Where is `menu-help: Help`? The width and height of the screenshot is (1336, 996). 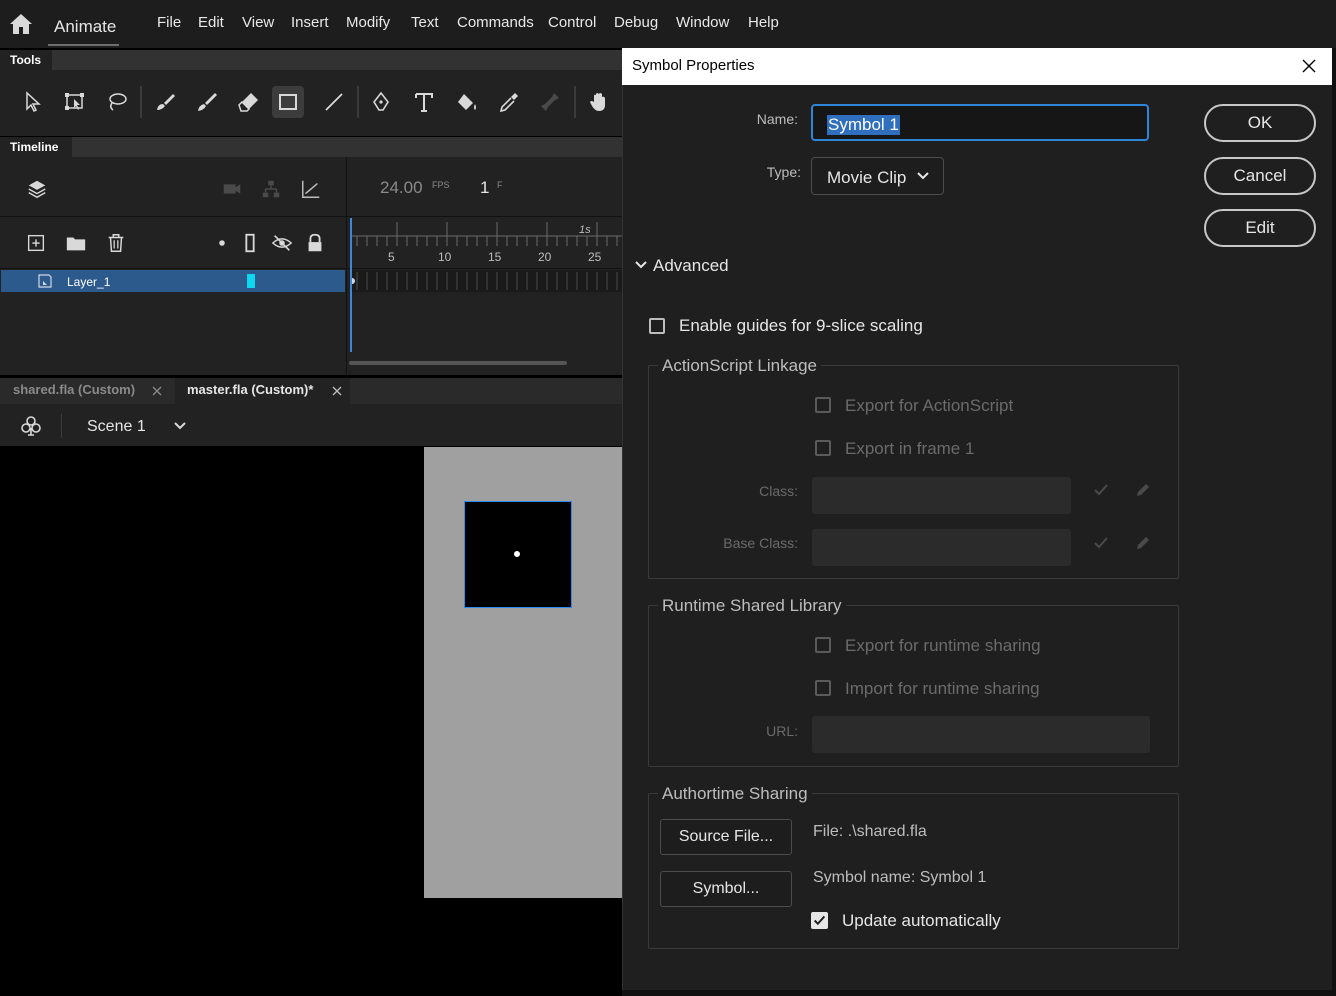 menu-help: Help is located at coordinates (763, 22).